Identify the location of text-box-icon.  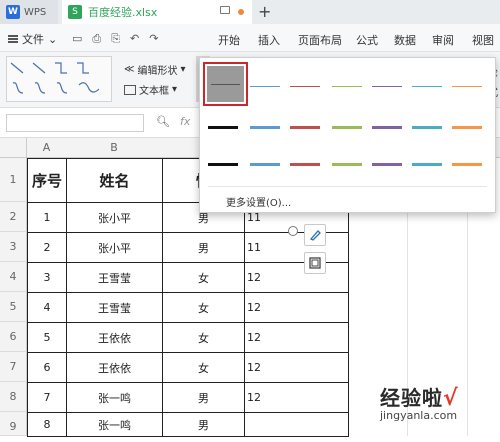
(130, 89).